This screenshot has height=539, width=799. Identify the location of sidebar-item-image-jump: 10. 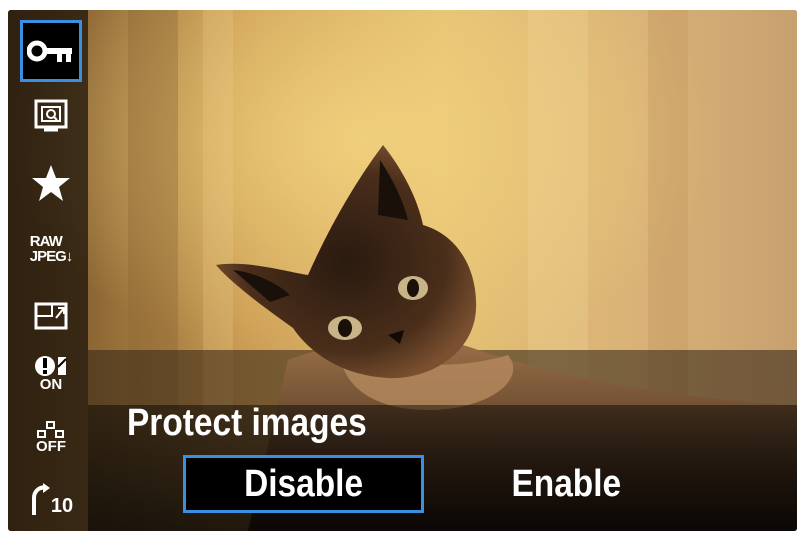
(51, 499).